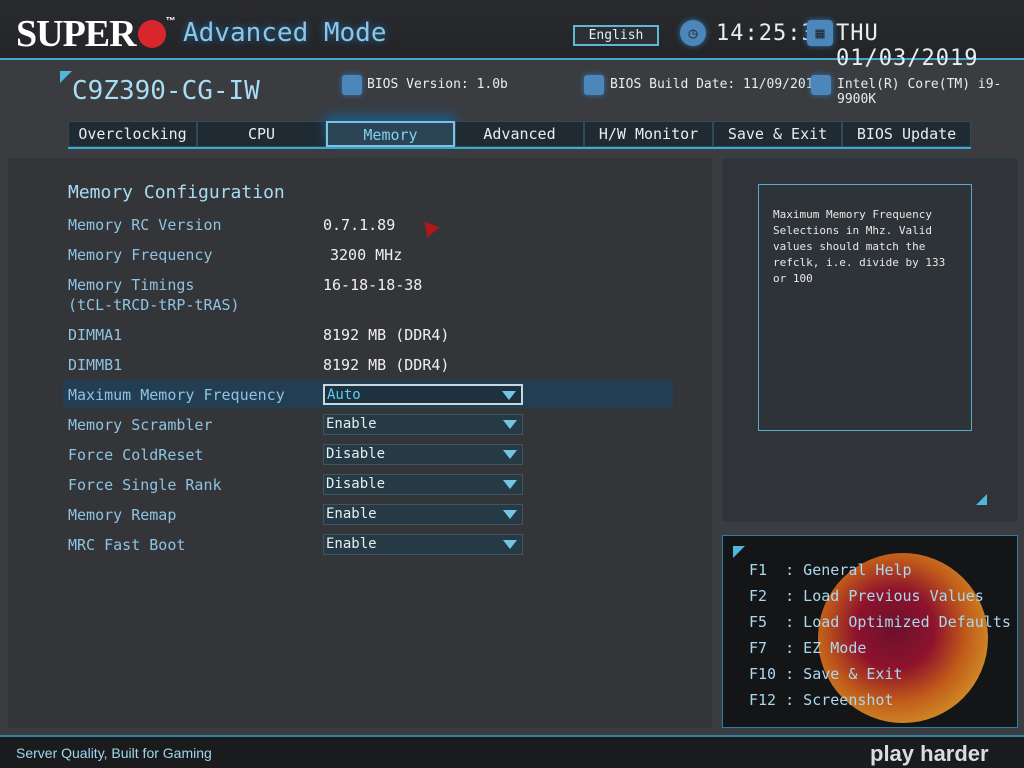  What do you see at coordinates (145, 225) in the screenshot?
I see `info-label: Memory RC Version` at bounding box center [145, 225].